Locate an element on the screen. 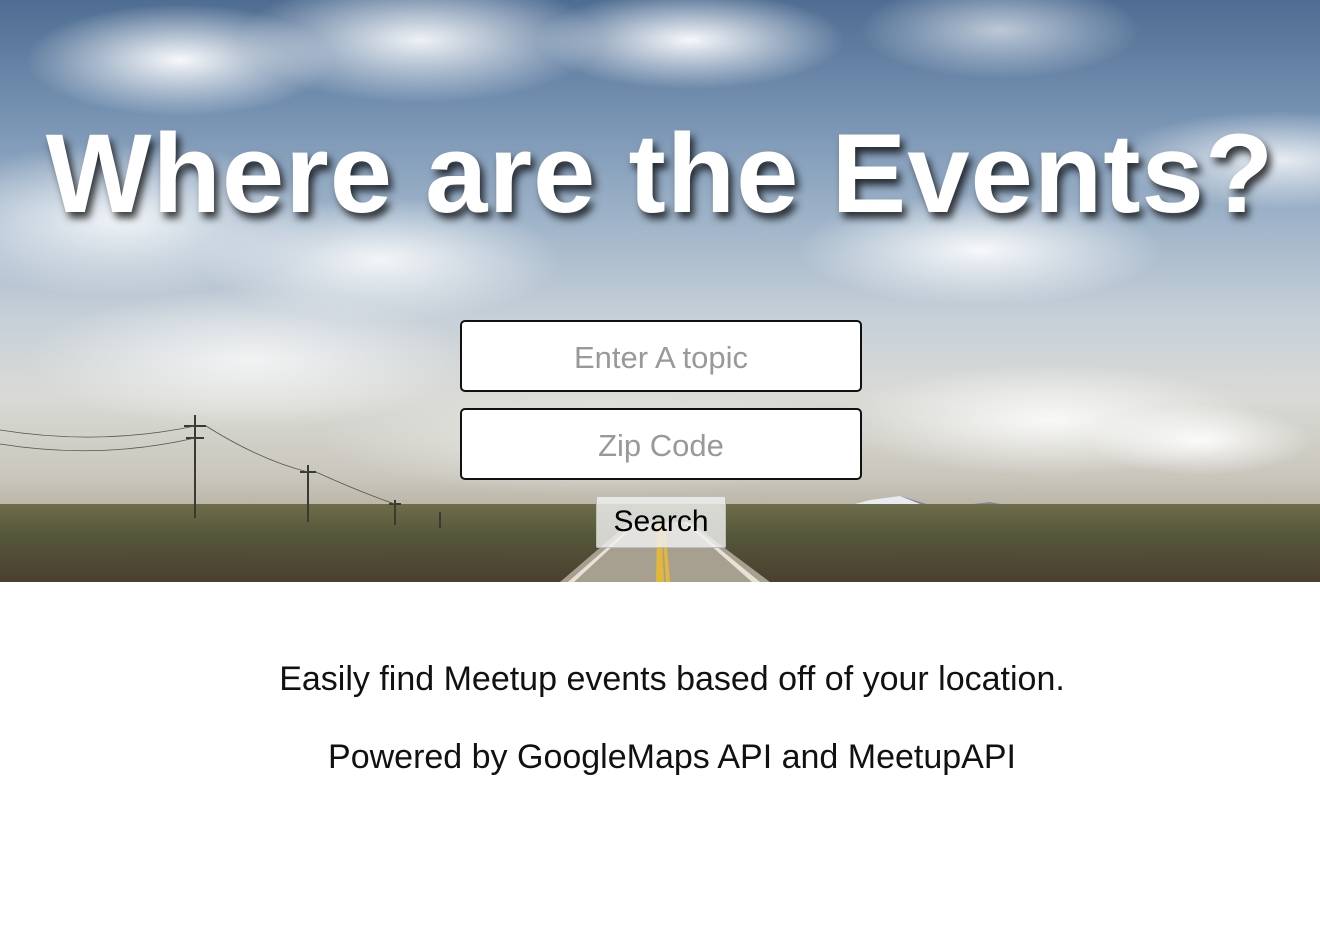 Image resolution: width=1320 pixels, height=946 pixels. powered-by-text: Powered by GoogleMaps API and MeetupAPI is located at coordinates (672, 757).